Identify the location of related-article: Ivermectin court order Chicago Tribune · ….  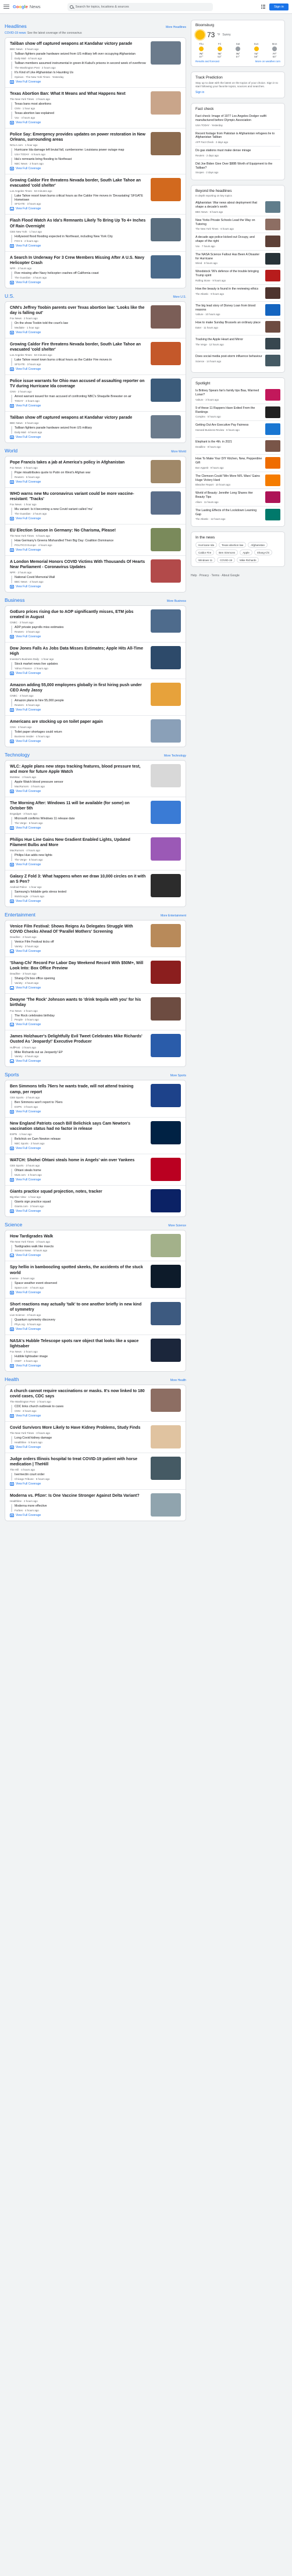
(78, 1476).